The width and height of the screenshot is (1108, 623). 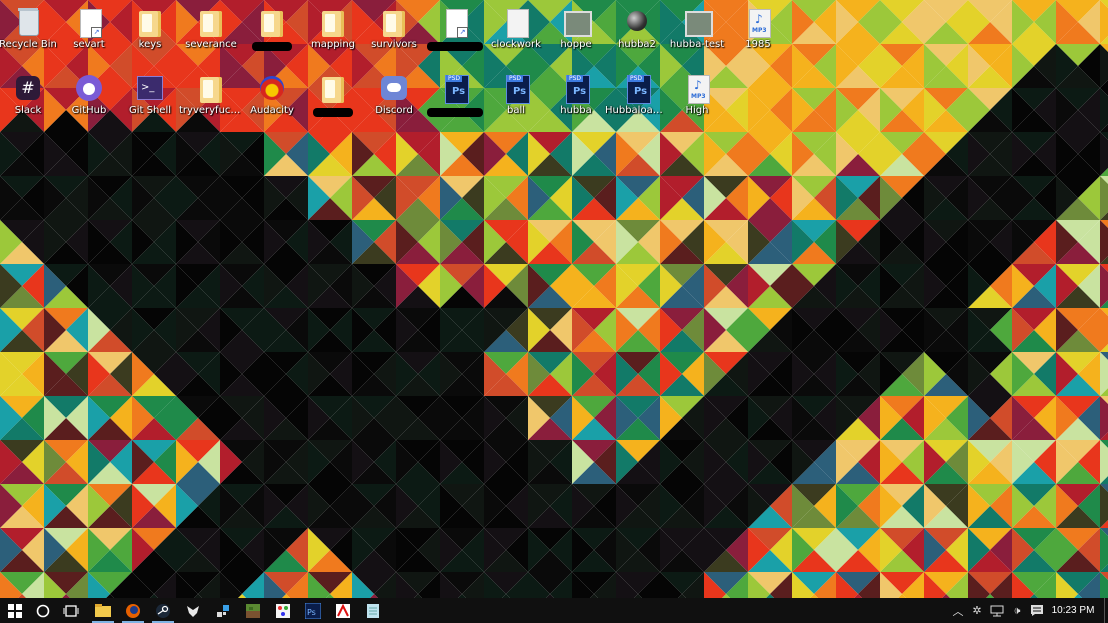 I want to click on desktop-icon: GitHub, so click(x=89, y=99).